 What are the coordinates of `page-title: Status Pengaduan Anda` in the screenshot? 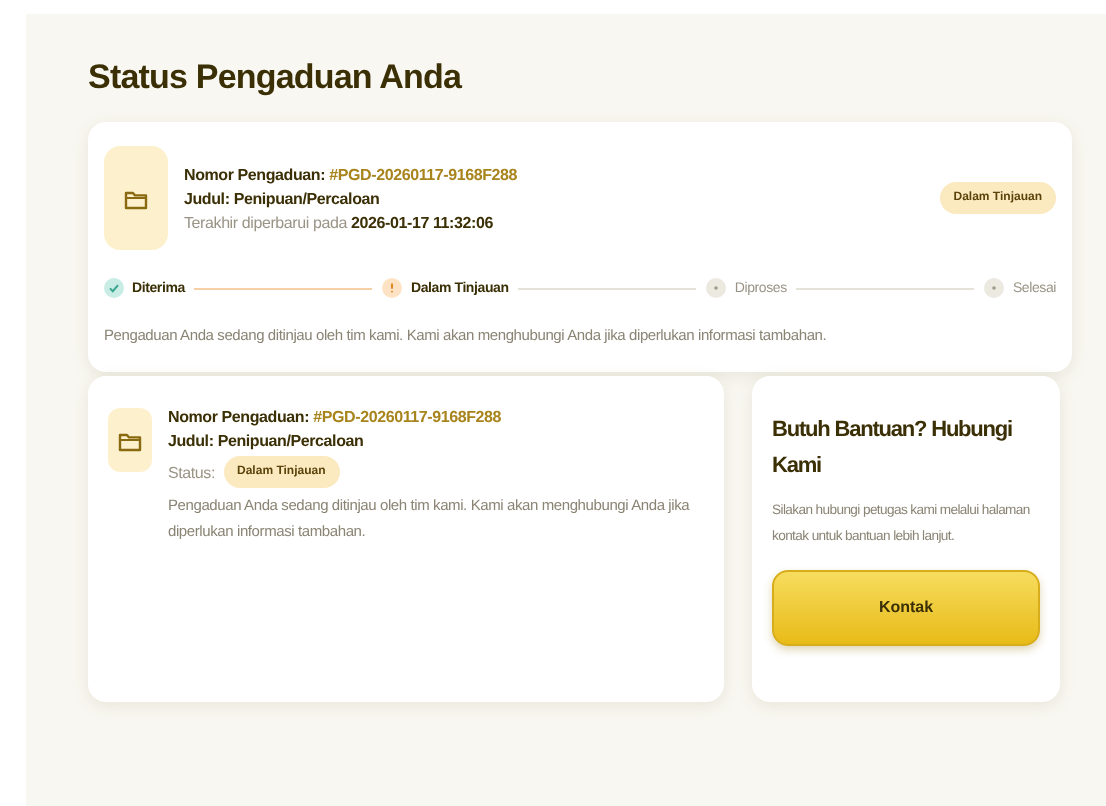 It's located at (276, 78).